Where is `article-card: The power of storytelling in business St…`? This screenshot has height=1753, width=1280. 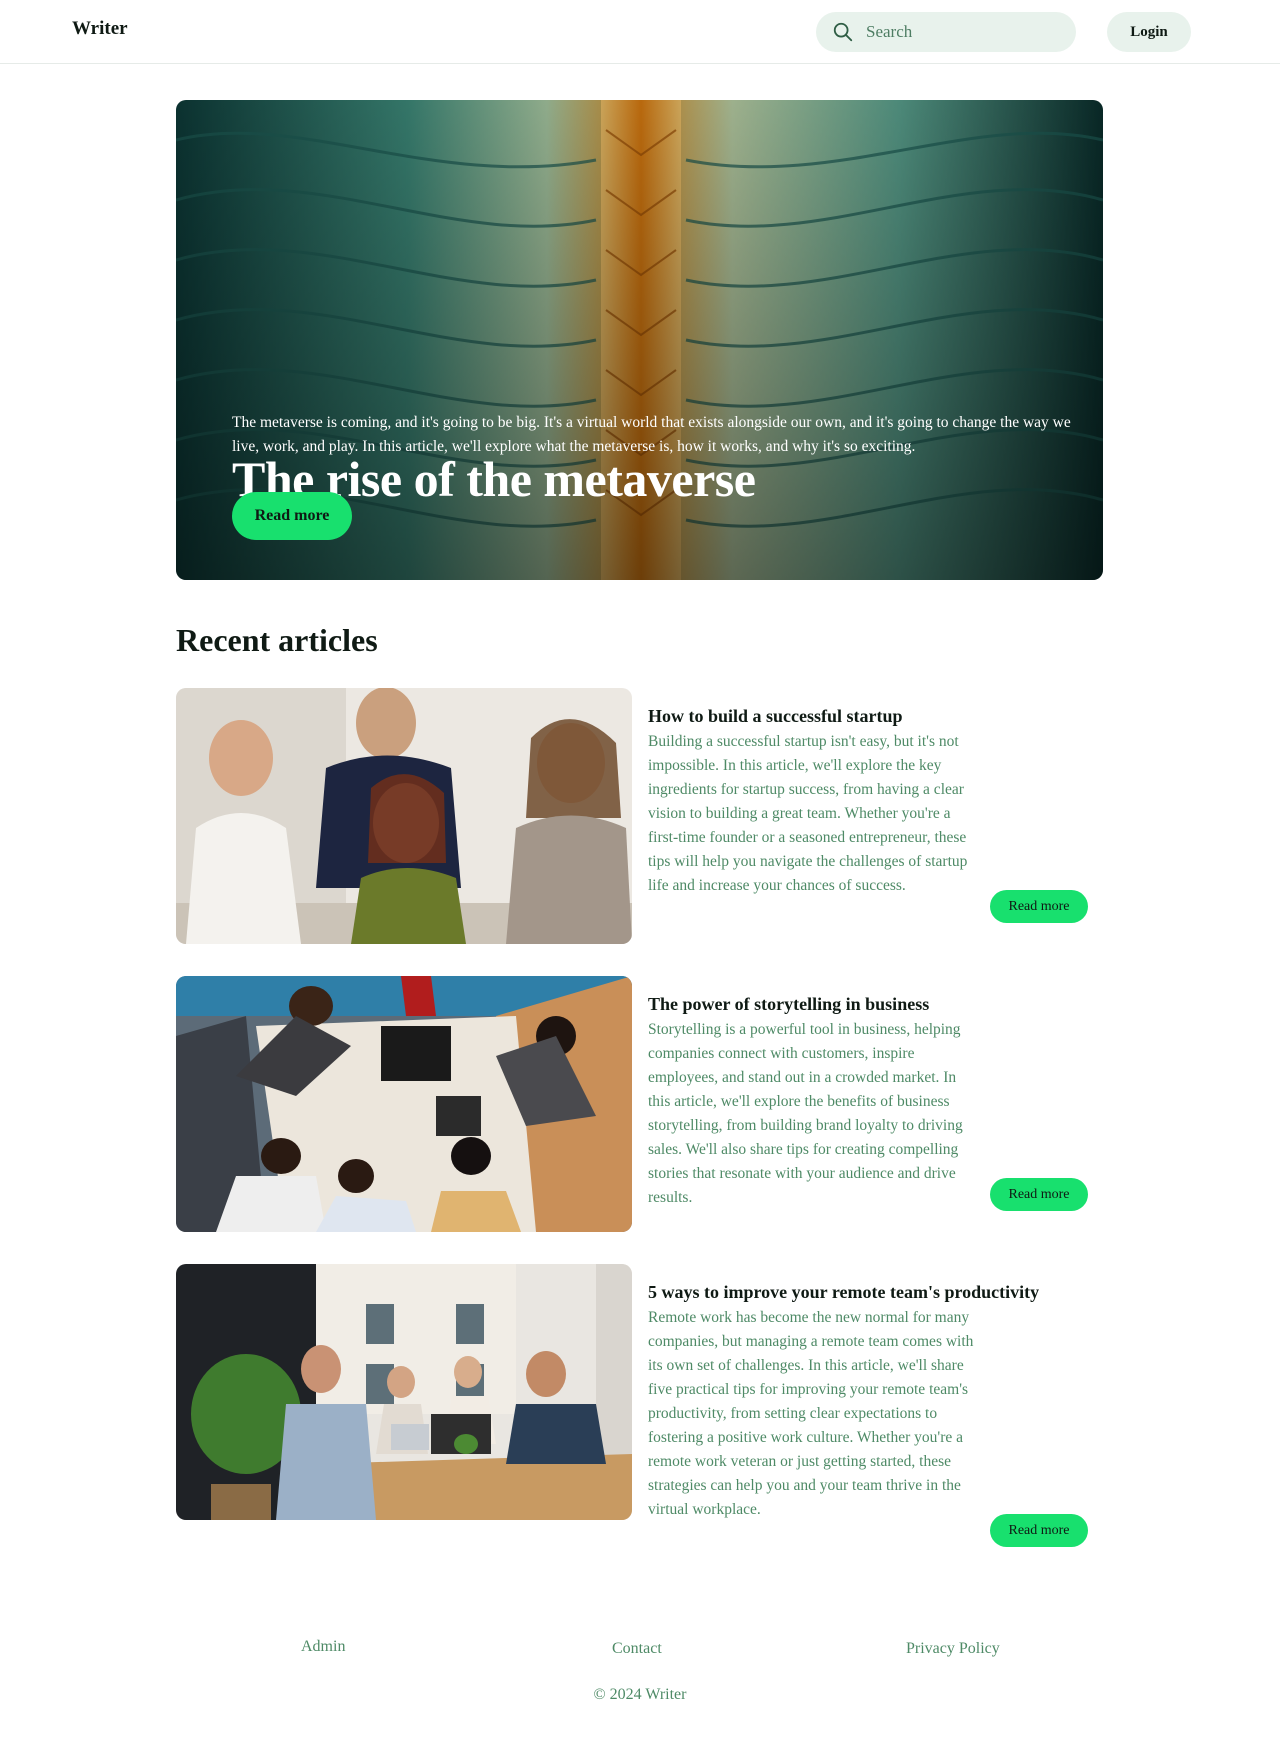
article-card: The power of storytelling in business St… is located at coordinates (641, 1106).